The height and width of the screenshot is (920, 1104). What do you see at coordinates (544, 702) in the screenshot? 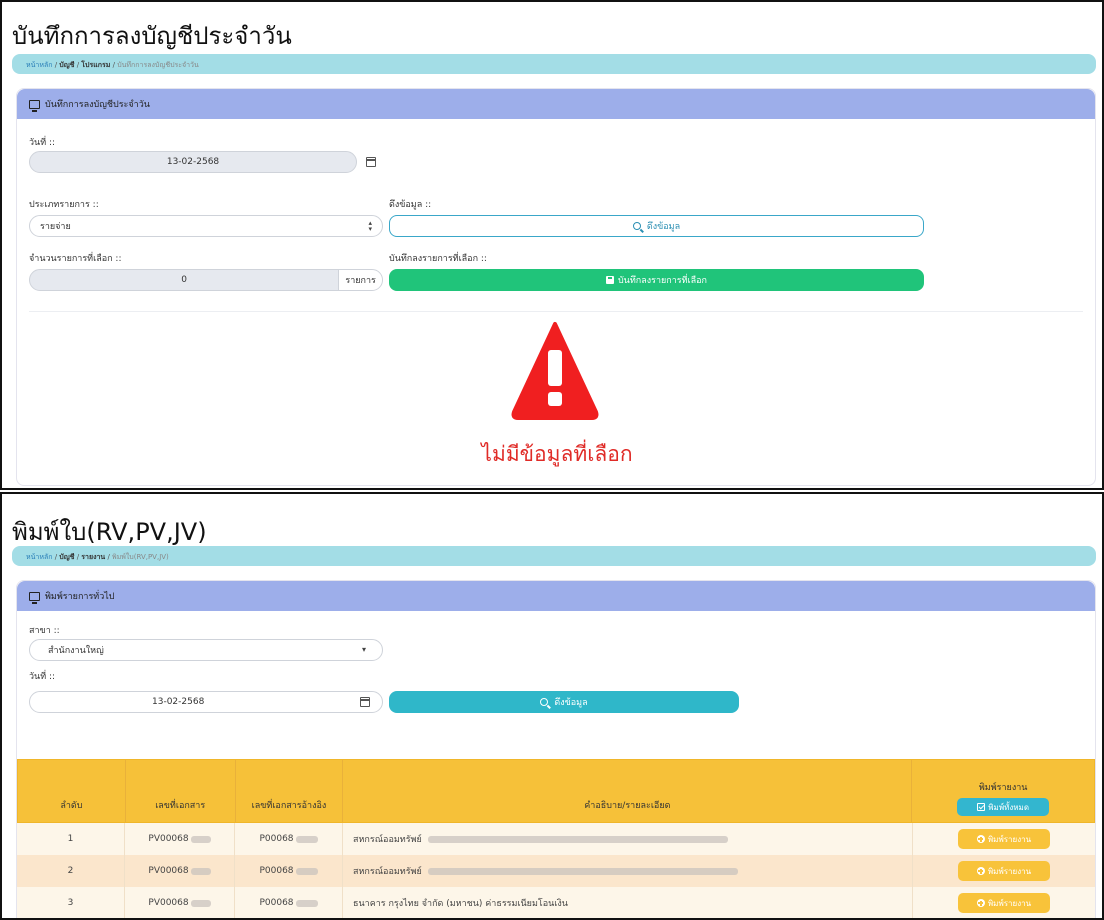
I see `search-icon` at bounding box center [544, 702].